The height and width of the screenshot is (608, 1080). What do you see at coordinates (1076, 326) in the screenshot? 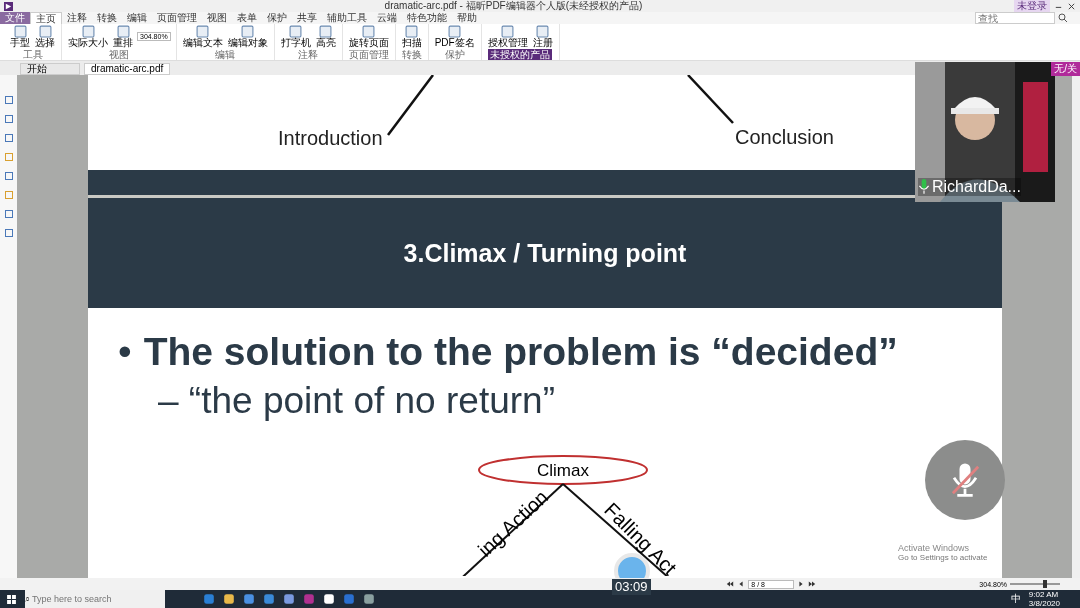
I see `scrollbar` at bounding box center [1076, 326].